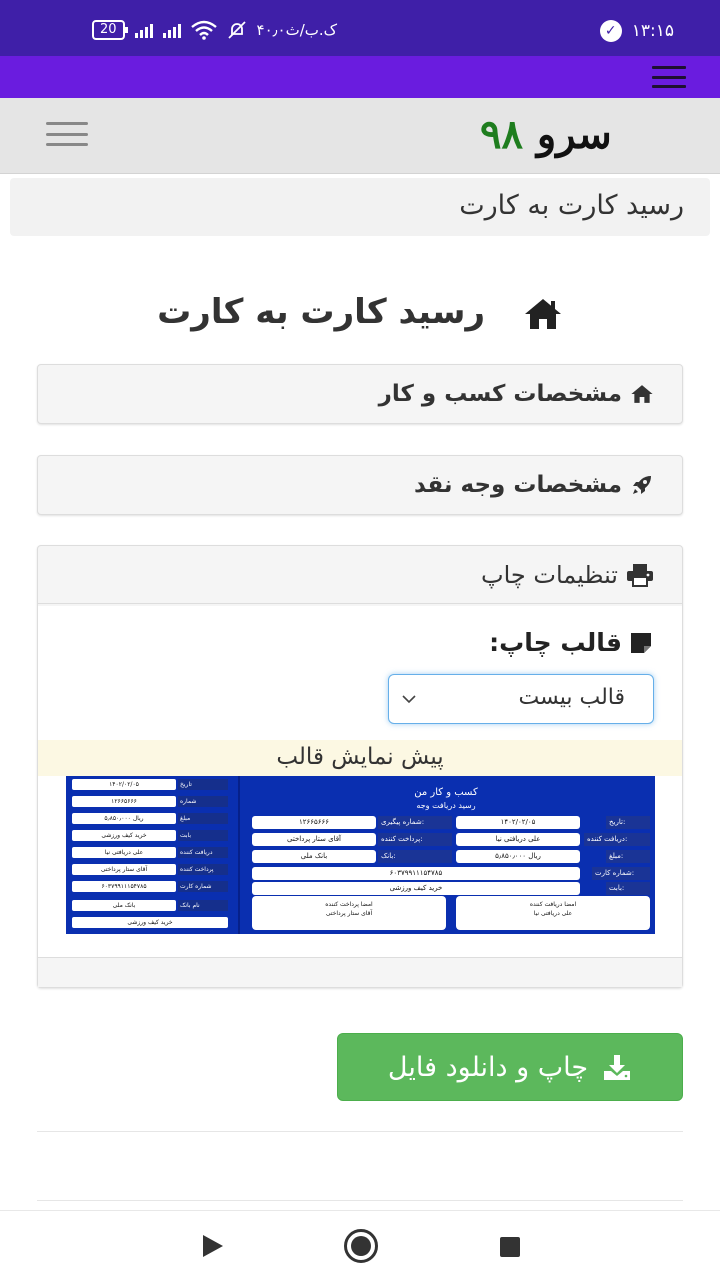 The image size is (720, 1280). Describe the element at coordinates (213, 1246) in the screenshot. I see `nav-back-icon` at that location.